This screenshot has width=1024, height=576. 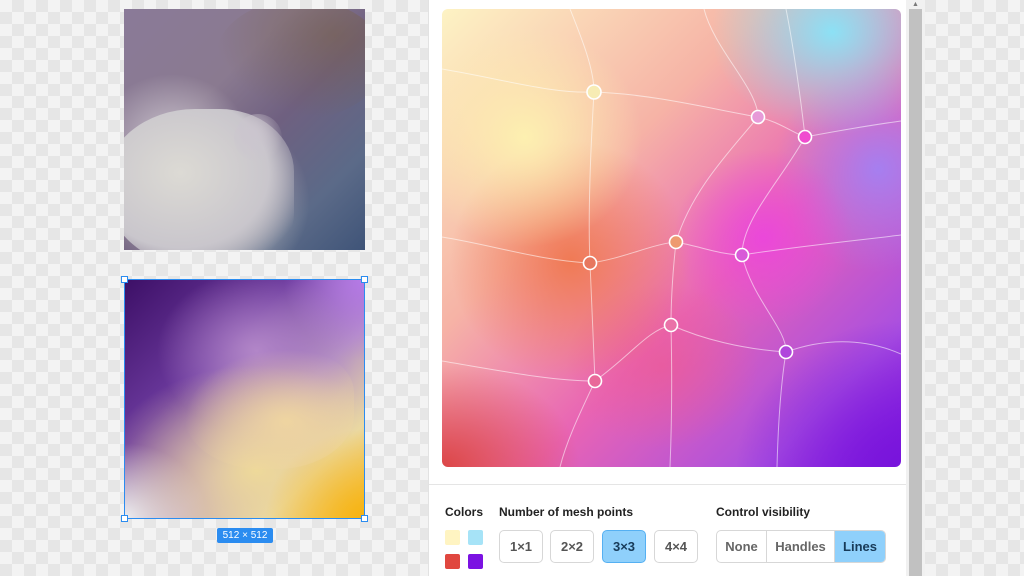 What do you see at coordinates (742, 546) in the screenshot?
I see `visibility-none-button: None` at bounding box center [742, 546].